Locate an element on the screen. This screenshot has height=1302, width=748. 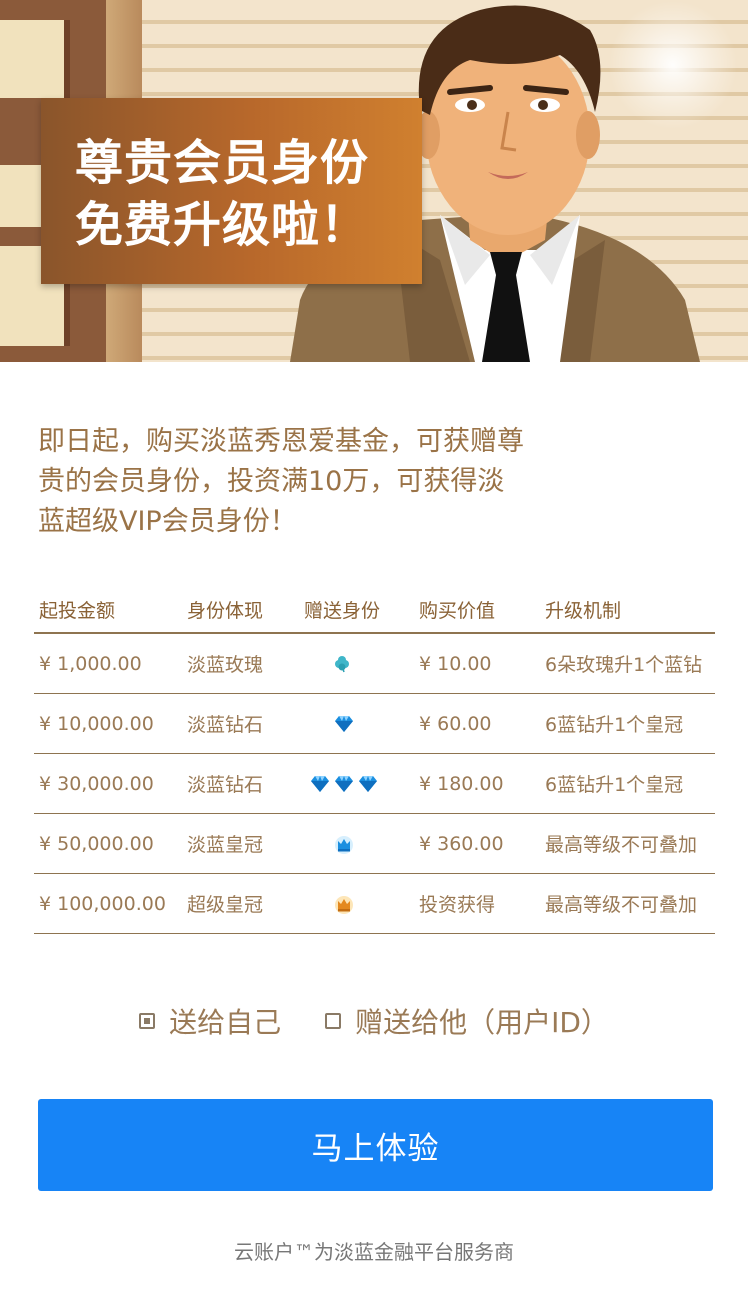
table-row: ¥ 50,000.00 淡蓝皇冠 ¥ 360.00 最高等级不可叠加 is located at coordinates (374, 844).